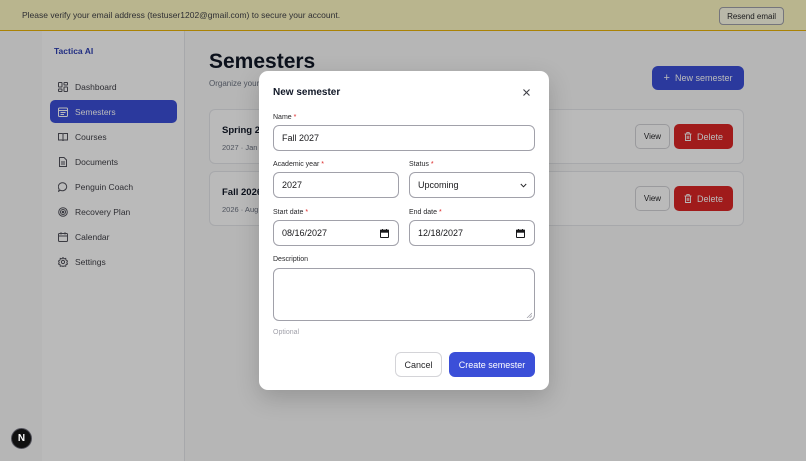 The width and height of the screenshot is (806, 461). What do you see at coordinates (285, 117) in the screenshot?
I see `name-label: Name *` at bounding box center [285, 117].